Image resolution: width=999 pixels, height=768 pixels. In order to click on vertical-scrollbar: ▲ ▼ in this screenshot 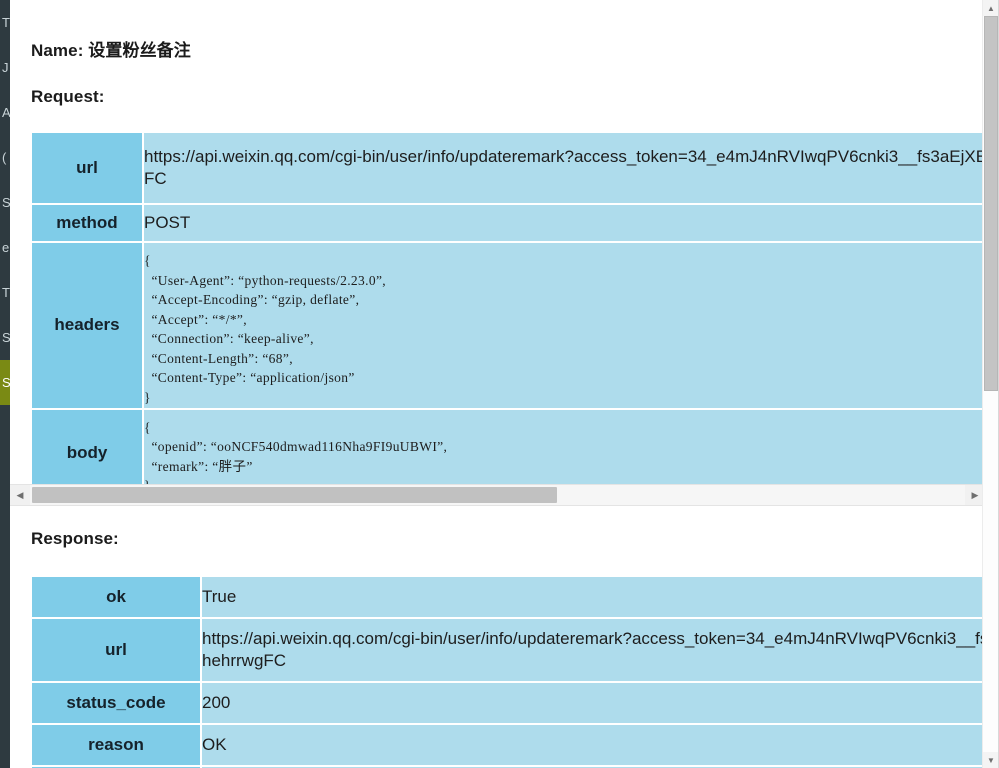, I will do `click(990, 384)`.